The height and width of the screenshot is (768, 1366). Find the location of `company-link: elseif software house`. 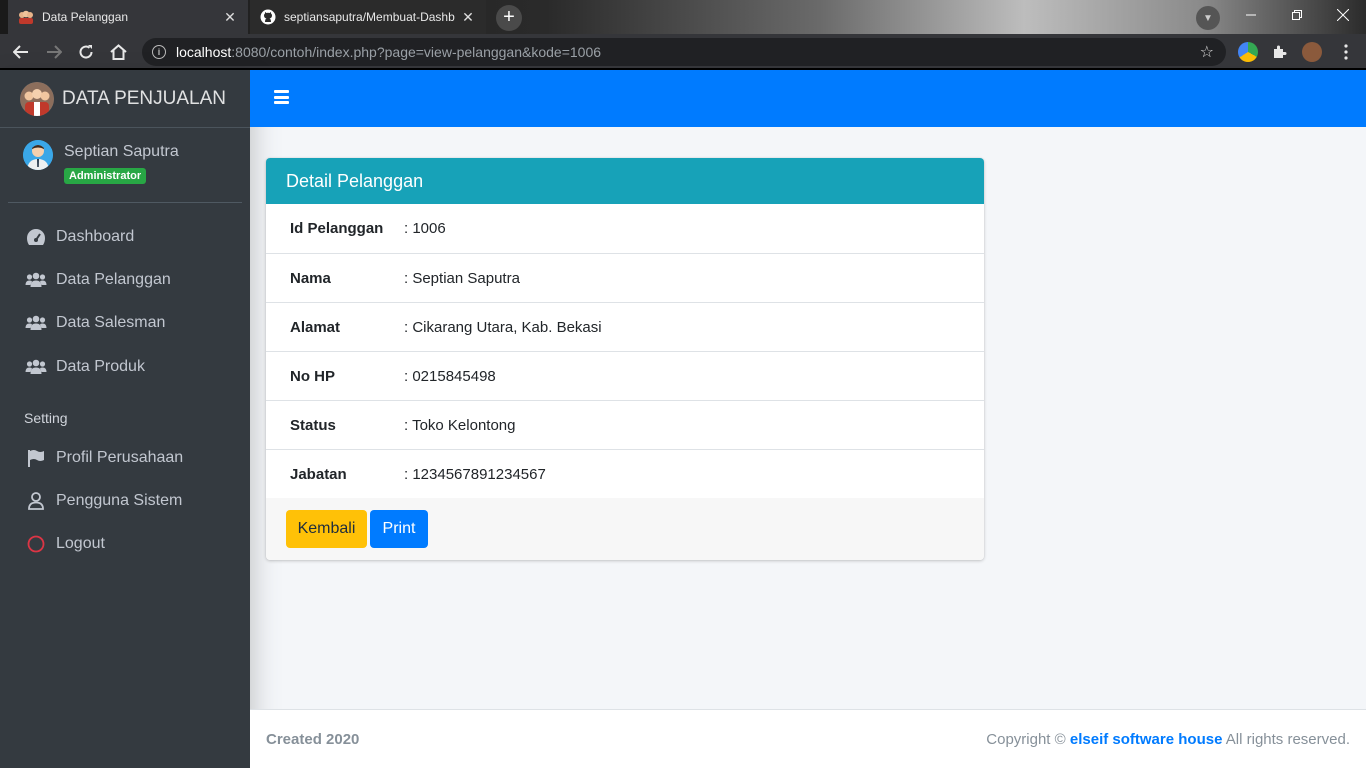

company-link: elseif software house is located at coordinates (1146, 739).